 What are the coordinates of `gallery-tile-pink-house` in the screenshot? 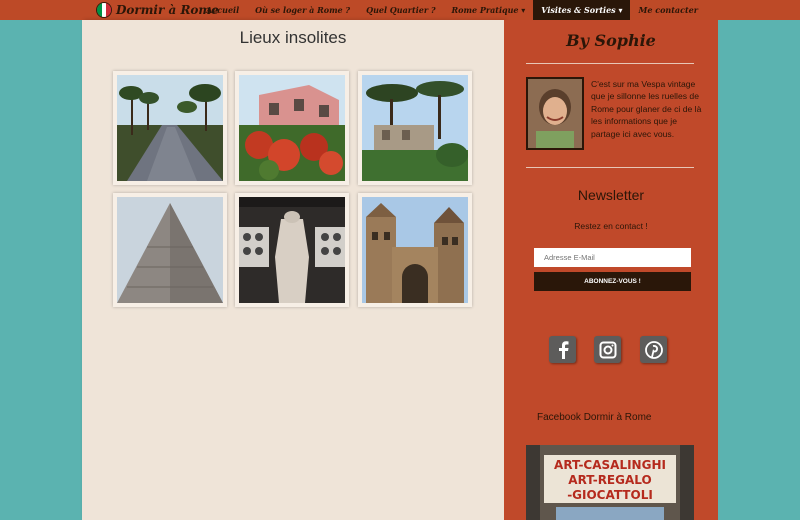 It's located at (292, 128).